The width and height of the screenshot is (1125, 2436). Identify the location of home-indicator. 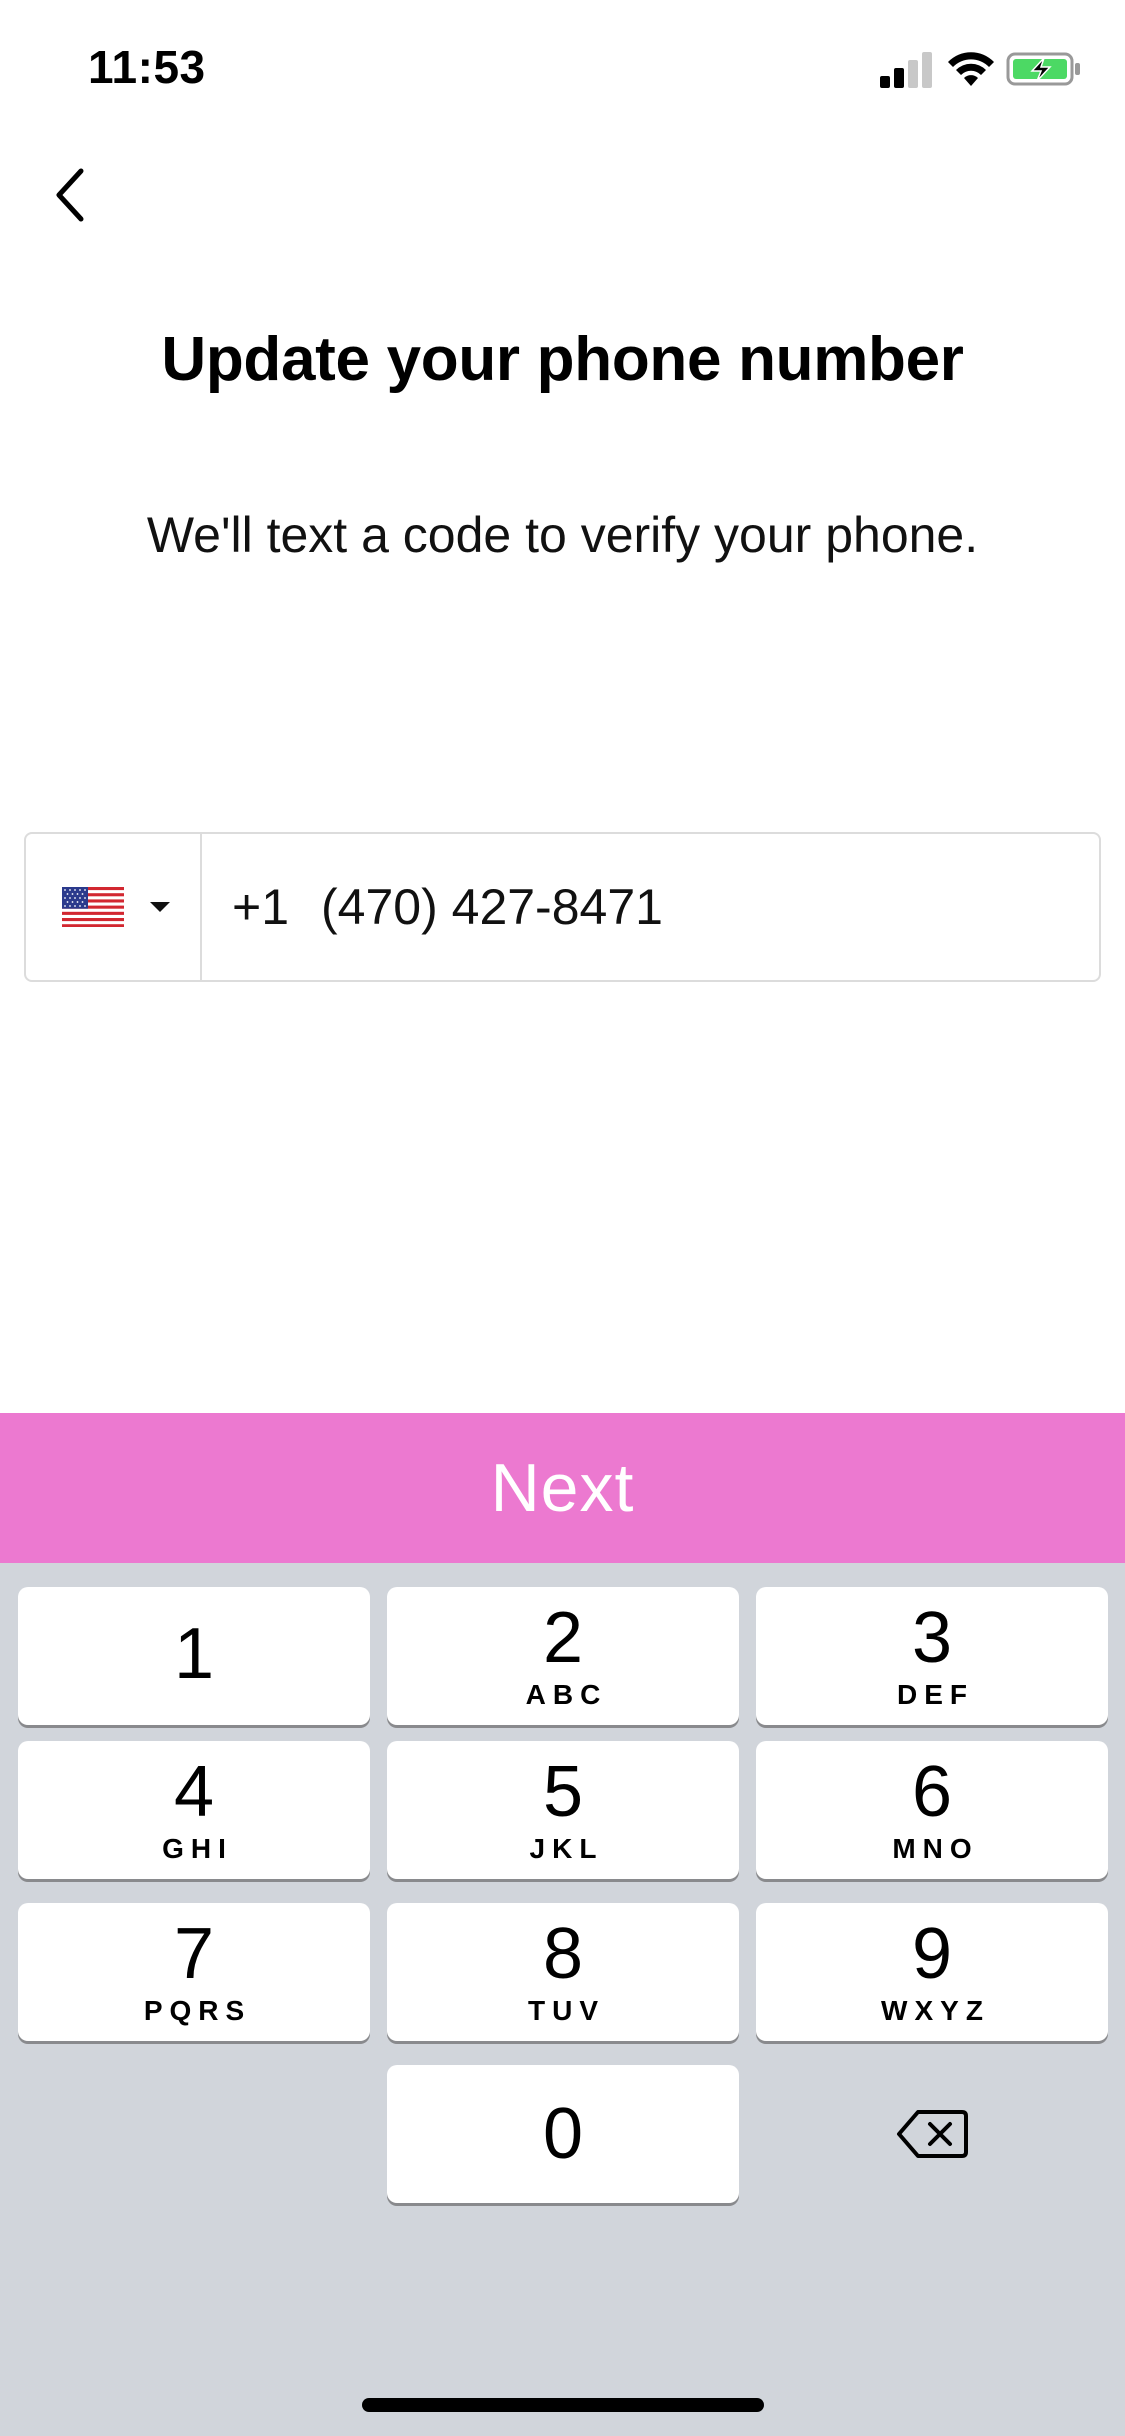
(563, 2405).